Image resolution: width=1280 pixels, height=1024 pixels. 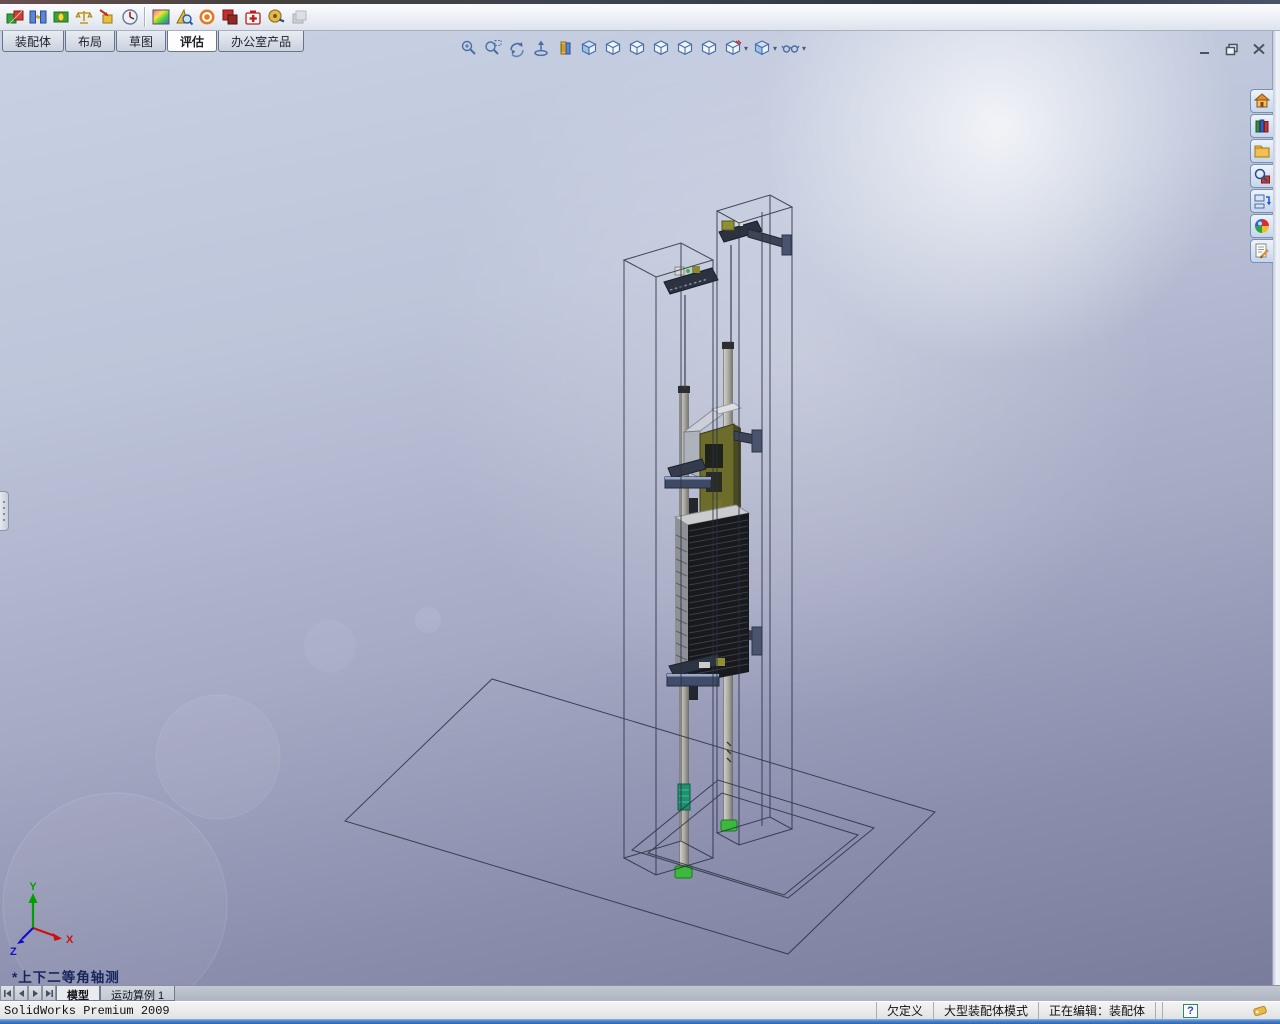 What do you see at coordinates (1190, 1010) in the screenshot?
I see `quick-tips-help-icon: ?` at bounding box center [1190, 1010].